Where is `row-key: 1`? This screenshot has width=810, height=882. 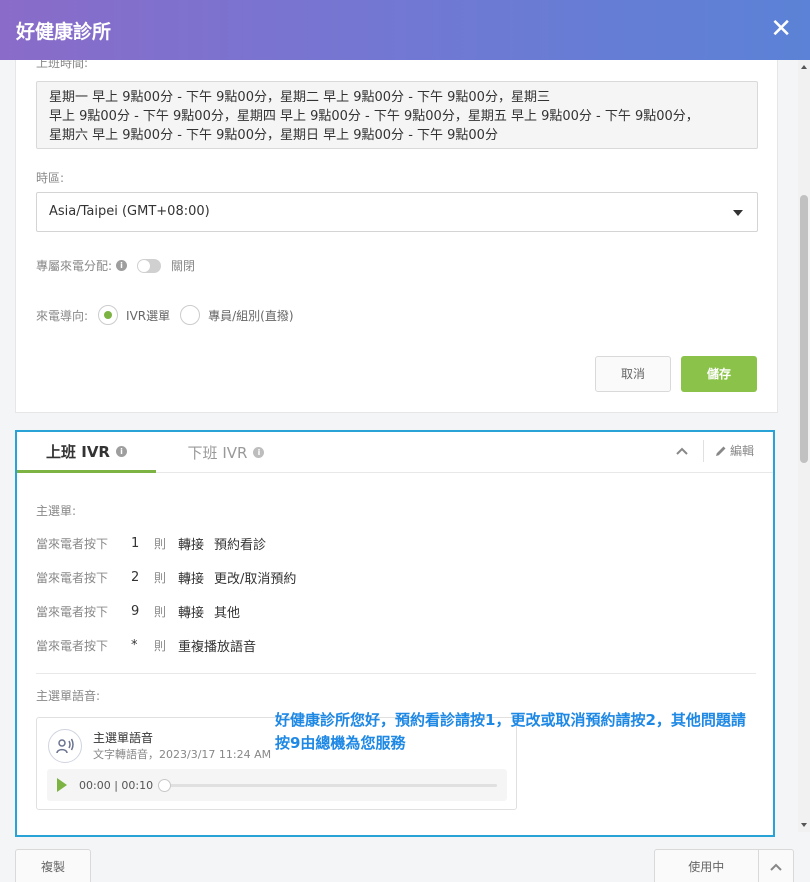
row-key: 1 is located at coordinates (135, 543).